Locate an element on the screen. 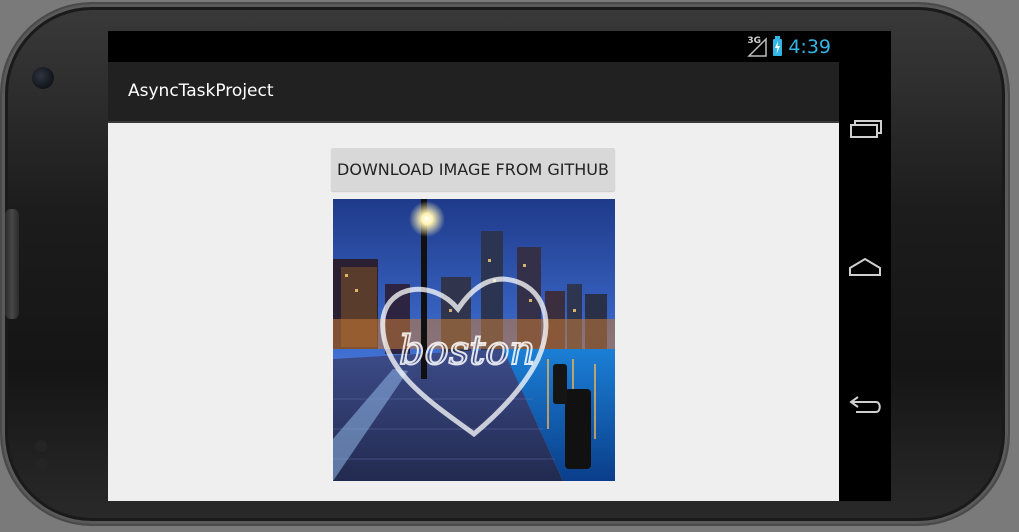 The image size is (1019, 532). downloaded-image: boston is located at coordinates (474, 340).